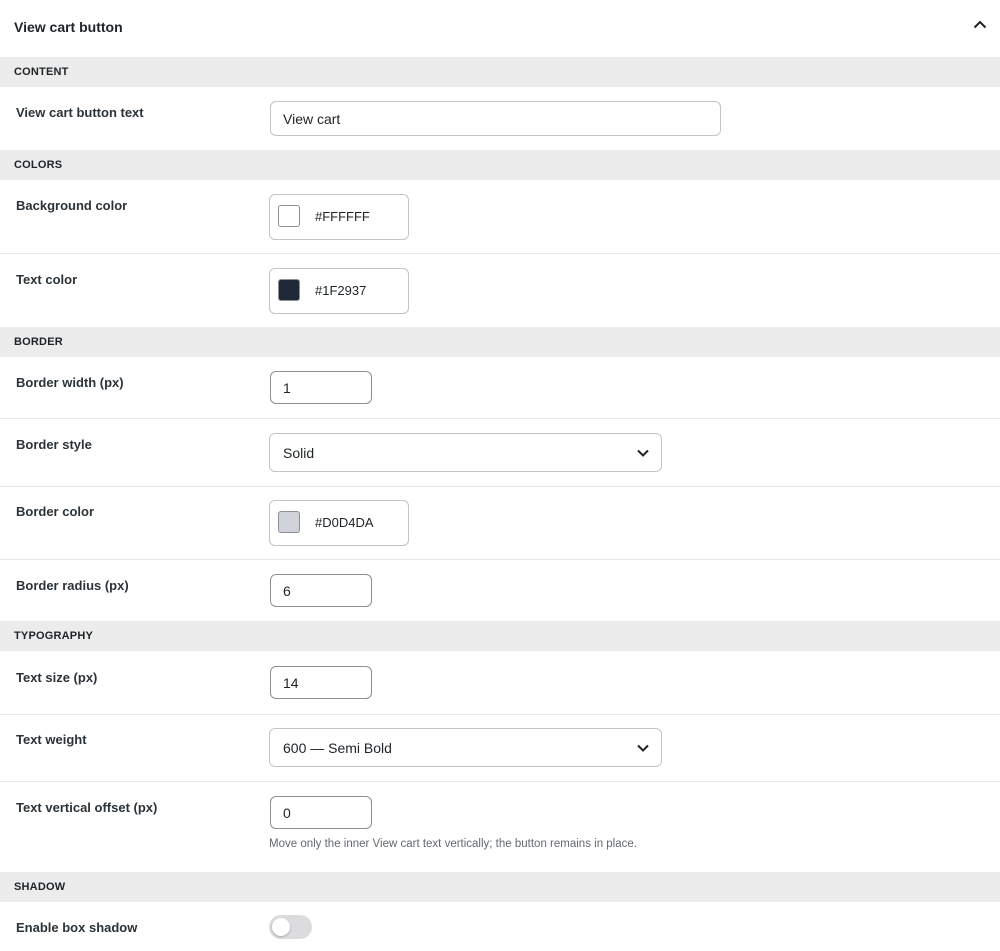 This screenshot has height=951, width=1000. What do you see at coordinates (54, 636) in the screenshot?
I see `section-heading: TYPOGRAPHY` at bounding box center [54, 636].